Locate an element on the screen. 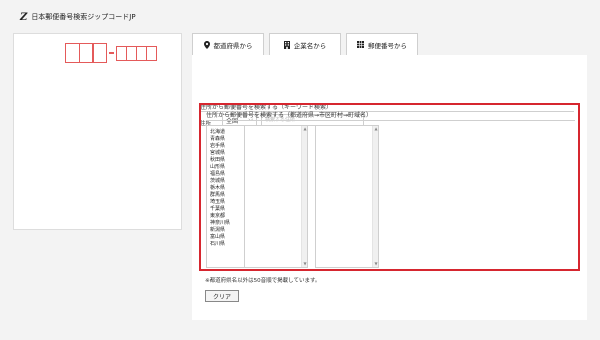 The width and height of the screenshot is (600, 340). tab-company: 企業名から is located at coordinates (305, 44).